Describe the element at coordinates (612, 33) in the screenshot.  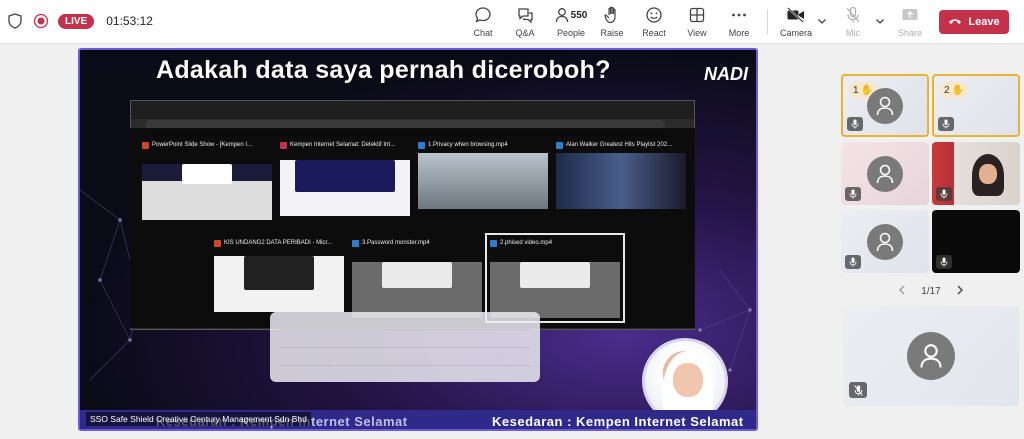
I see `raise-label: Raise` at that location.